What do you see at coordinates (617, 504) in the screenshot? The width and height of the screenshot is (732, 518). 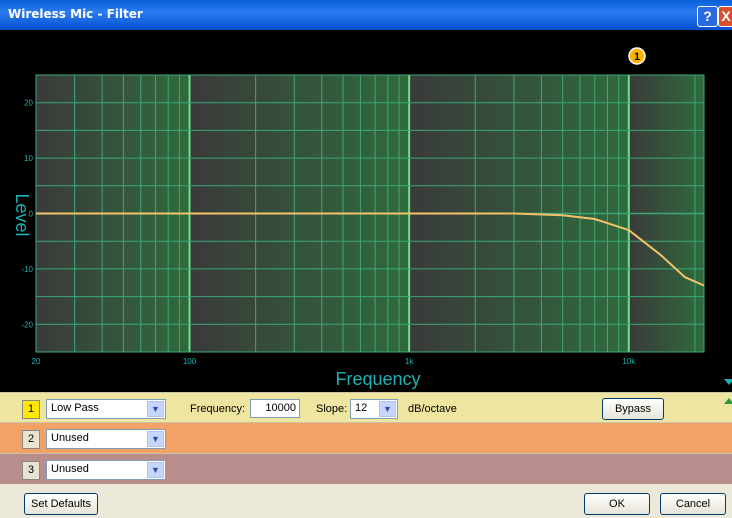 I see `ok-button: OK` at bounding box center [617, 504].